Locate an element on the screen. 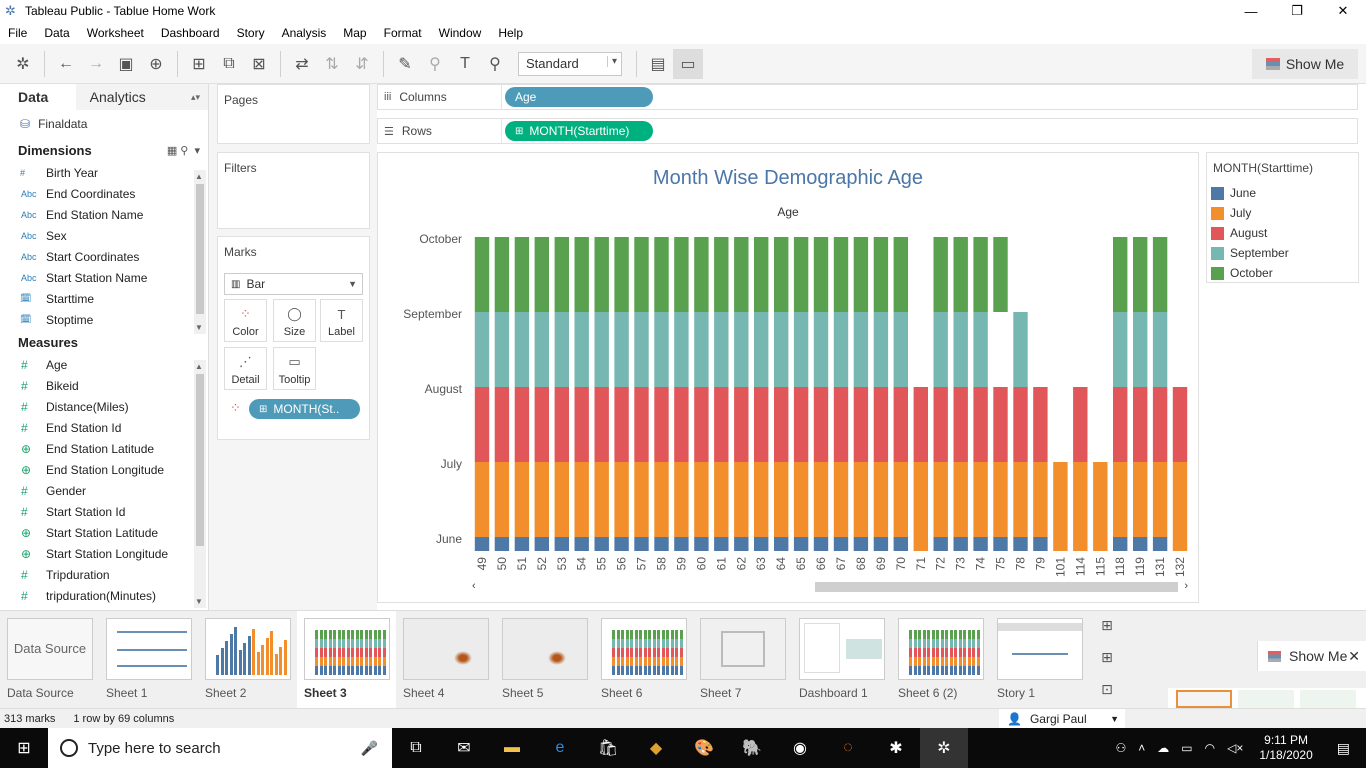  sheet-tab-sheet-6: Sheet 6 is located at coordinates (643, 660).